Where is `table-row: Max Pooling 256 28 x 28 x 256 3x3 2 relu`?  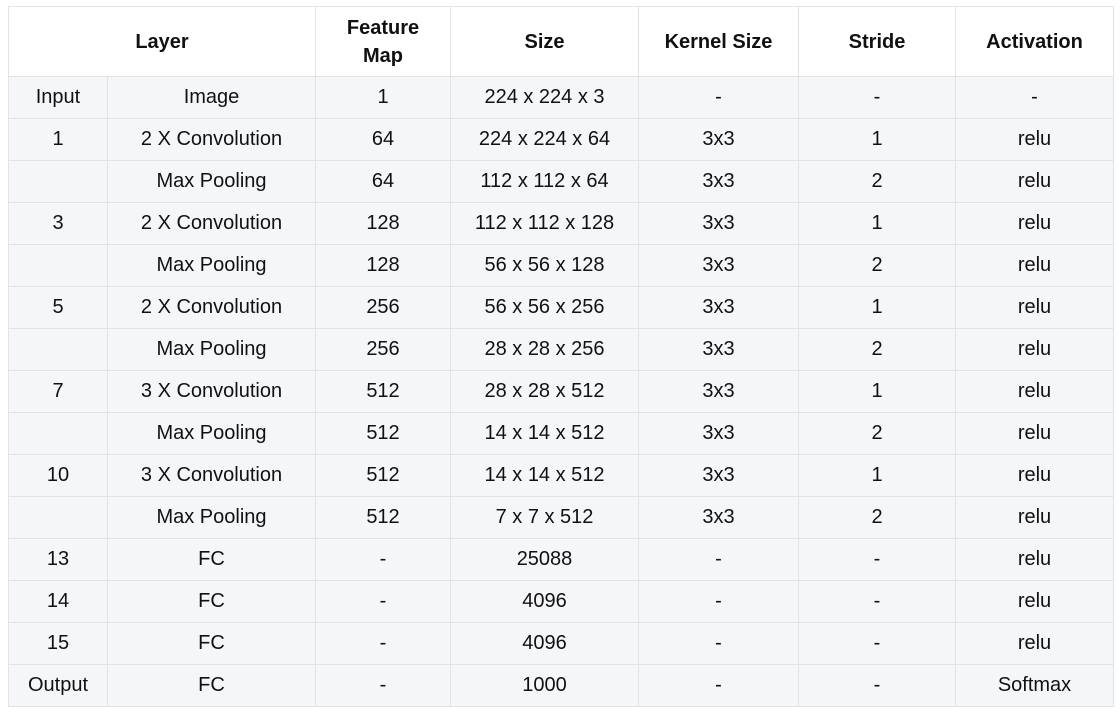 table-row: Max Pooling 256 28 x 28 x 256 3x3 2 relu is located at coordinates (561, 349).